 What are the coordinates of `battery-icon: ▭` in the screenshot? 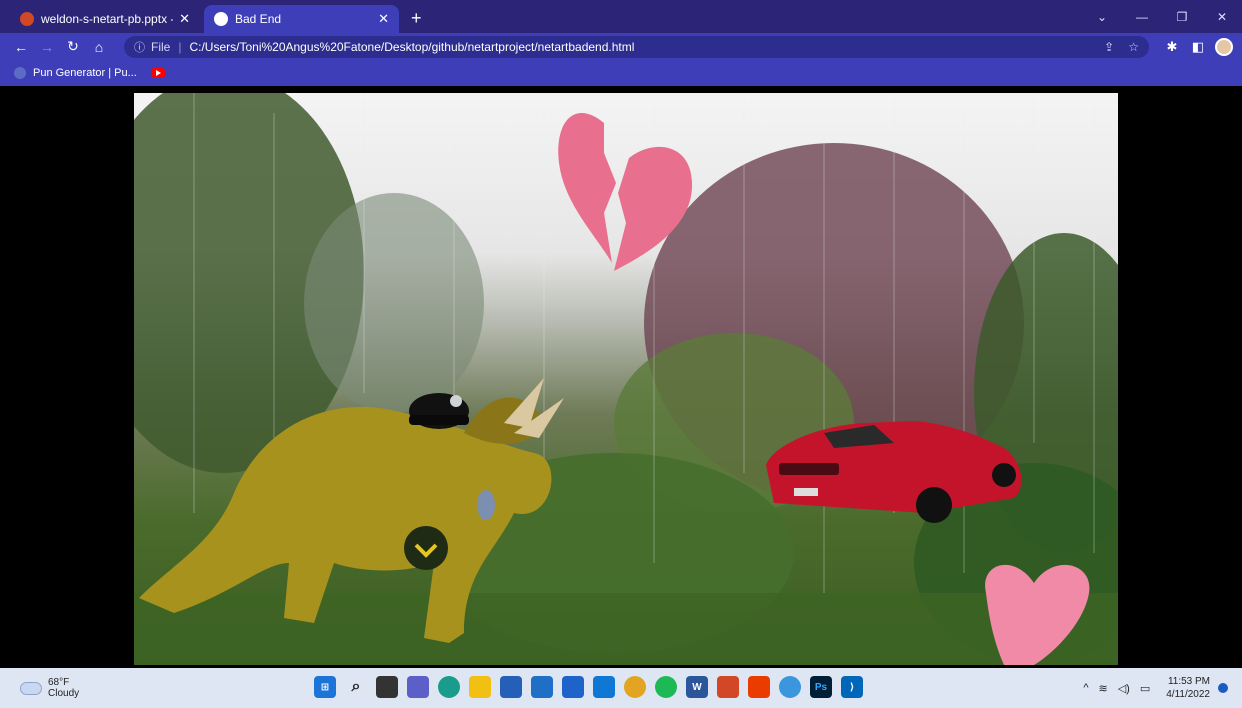 It's located at (1145, 688).